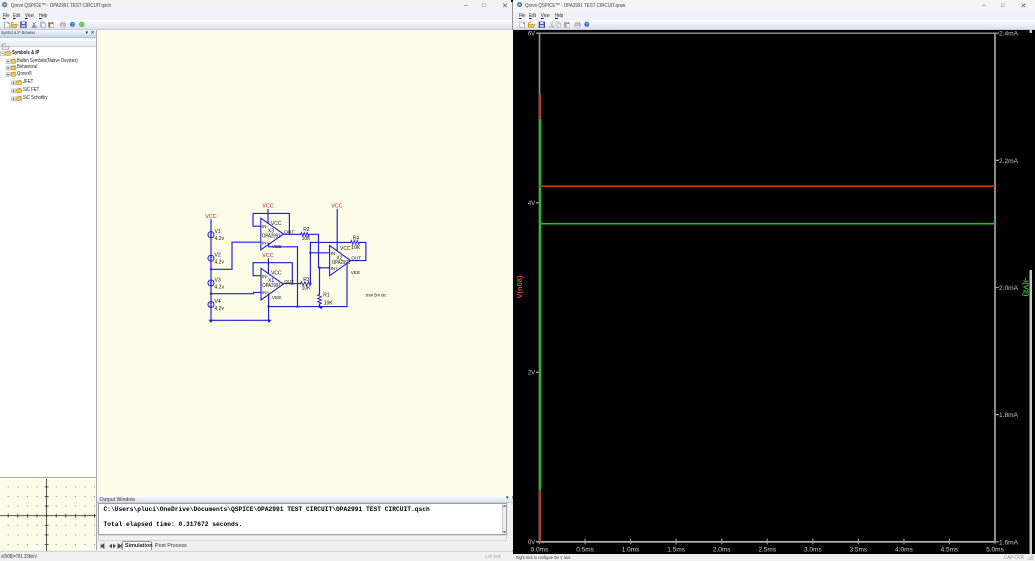 The width and height of the screenshot is (1035, 561). I want to click on svg-text: 2.0ms, so click(722, 550).